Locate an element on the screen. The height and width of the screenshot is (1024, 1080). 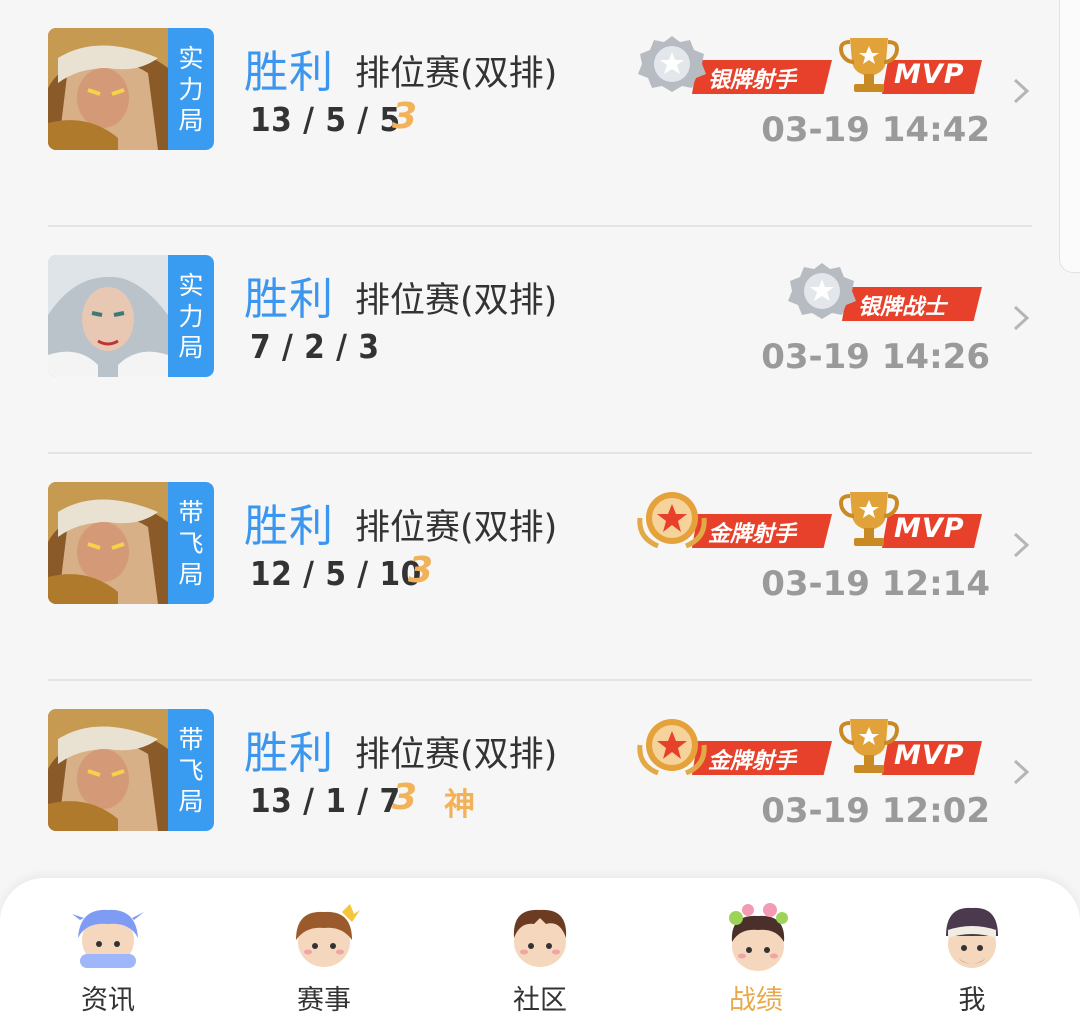
tab-label: 资讯 is located at coordinates (108, 1000).